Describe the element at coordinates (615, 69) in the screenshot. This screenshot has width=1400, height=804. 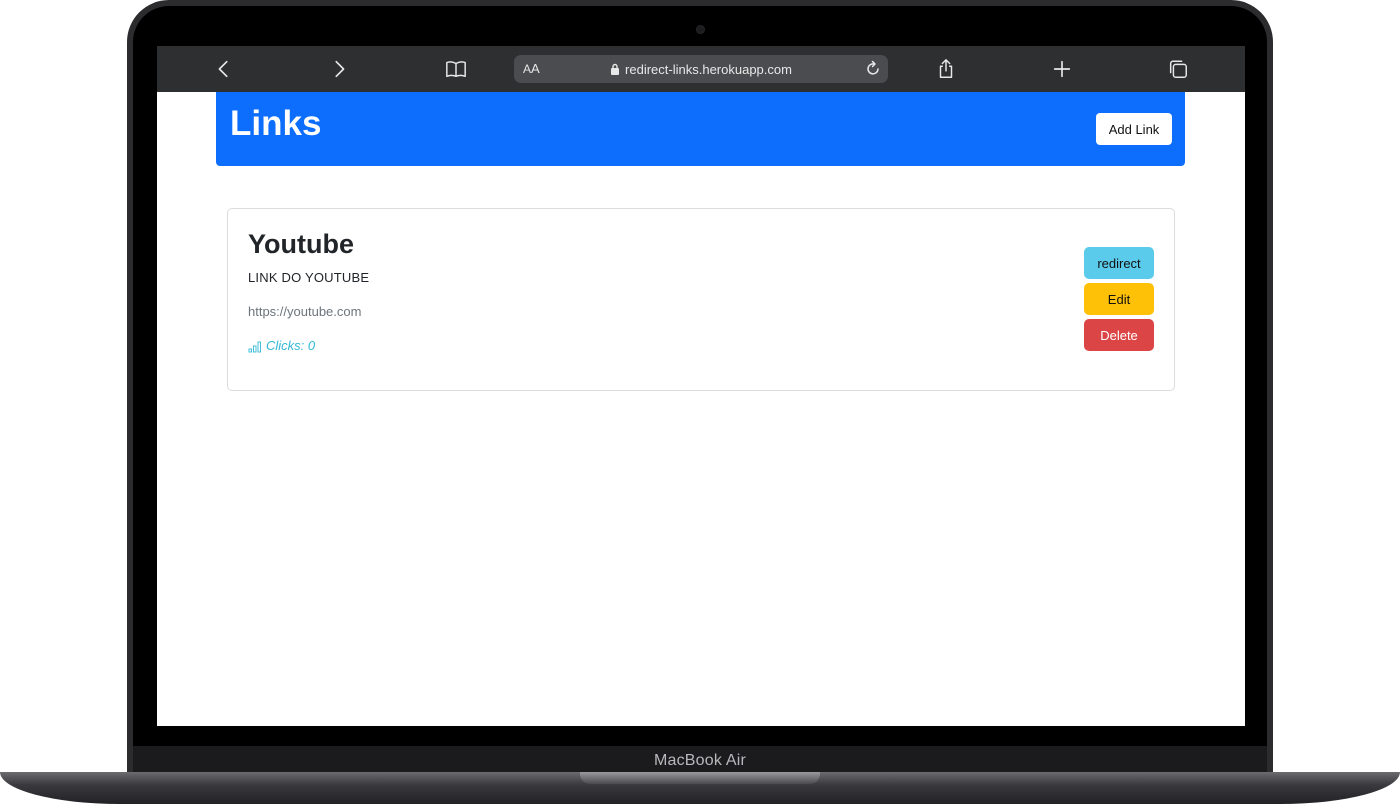
I see `lock-icon` at that location.